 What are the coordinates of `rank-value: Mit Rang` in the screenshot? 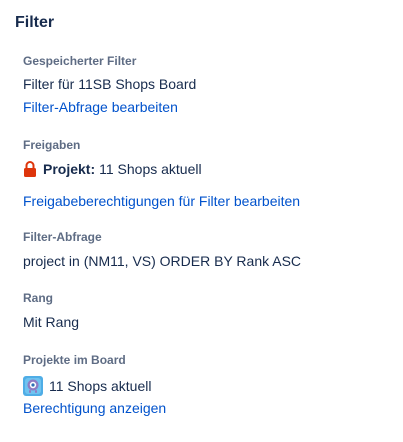 It's located at (51, 322).